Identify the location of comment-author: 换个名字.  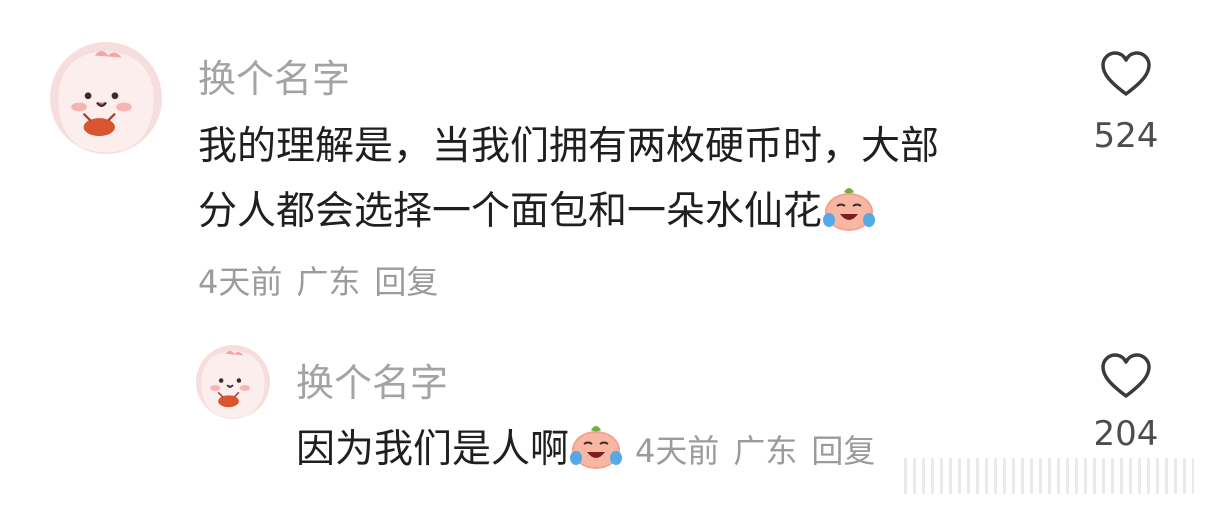
(274, 75).